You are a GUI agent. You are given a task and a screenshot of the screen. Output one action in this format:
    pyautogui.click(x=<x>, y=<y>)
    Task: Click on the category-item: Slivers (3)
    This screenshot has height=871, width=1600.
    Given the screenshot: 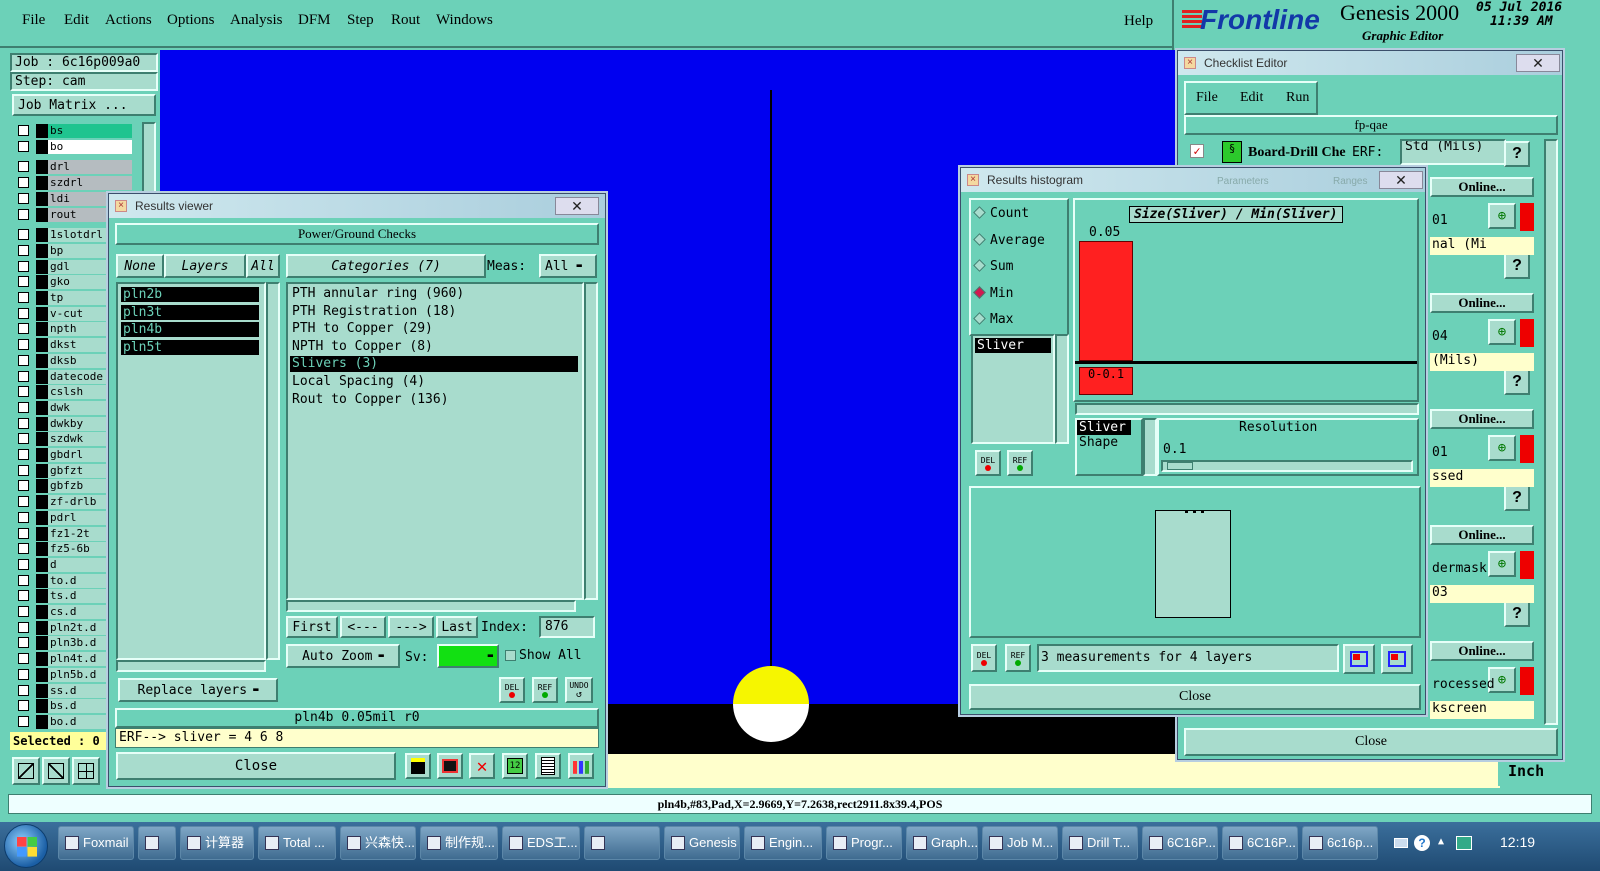 What is the action you would take?
    pyautogui.click(x=434, y=364)
    